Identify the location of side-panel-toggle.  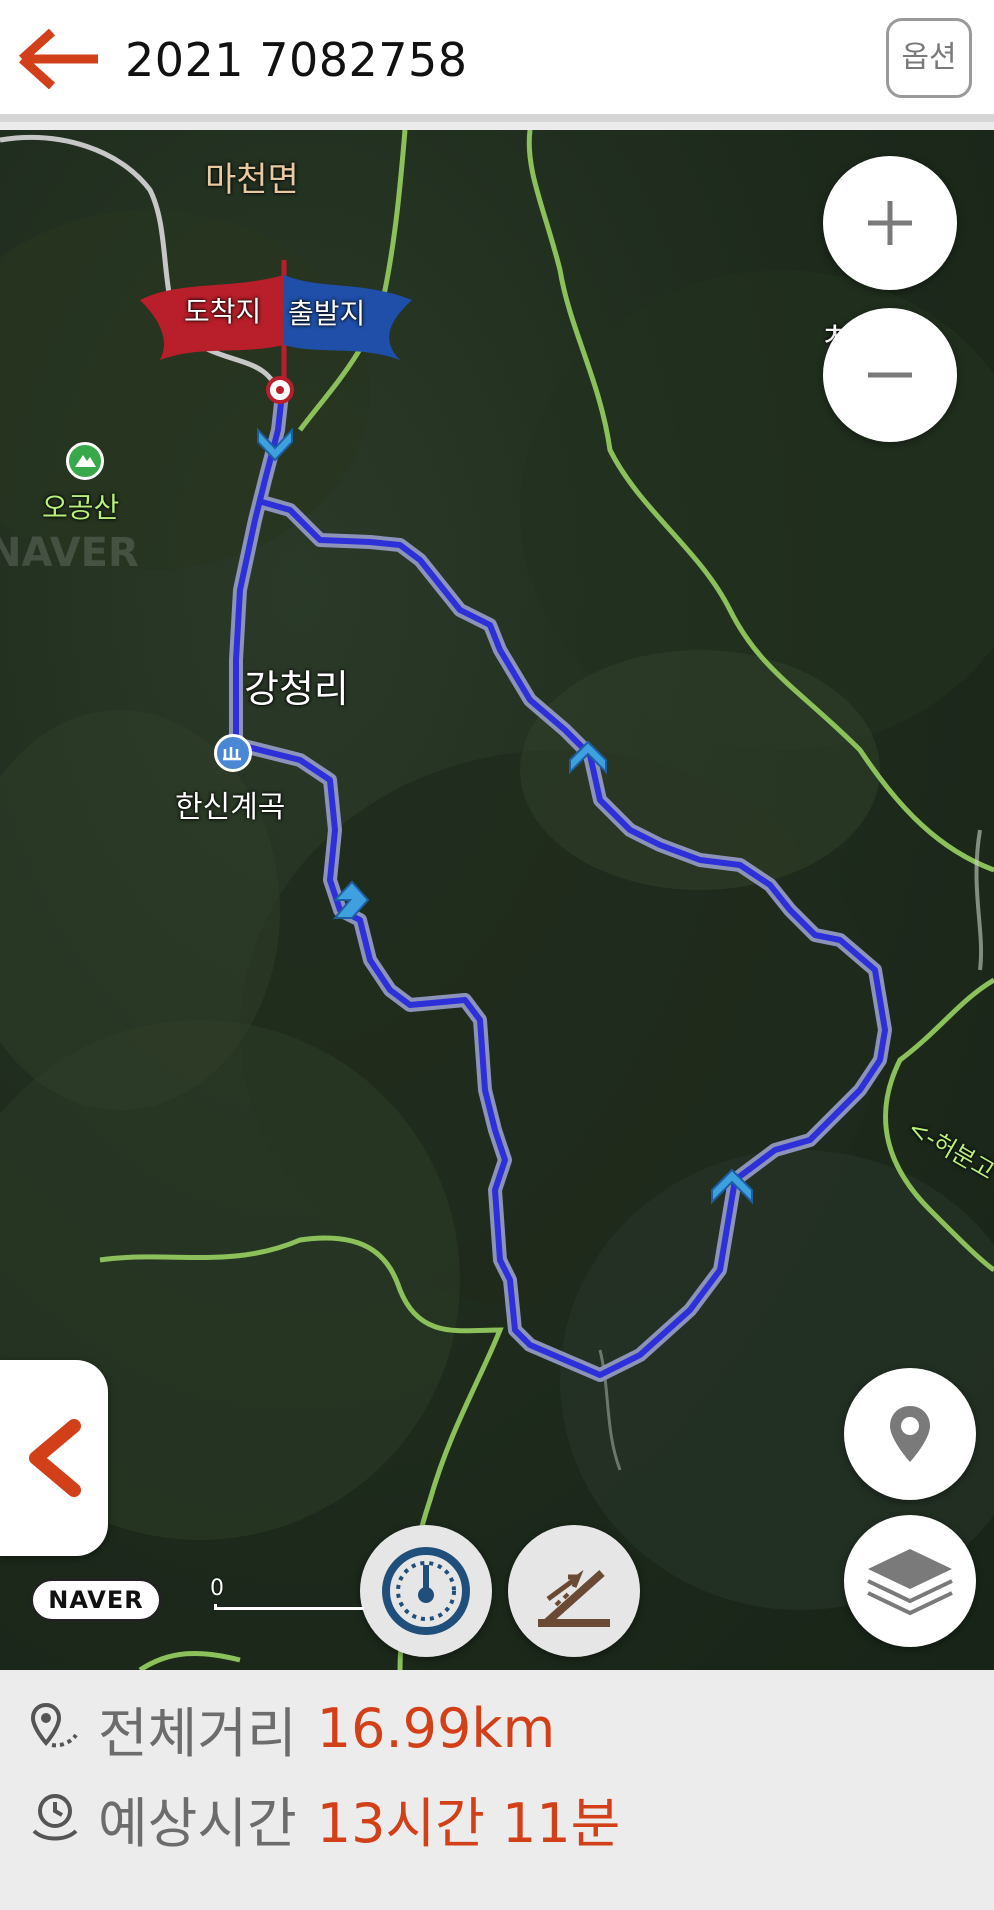
(54, 1458).